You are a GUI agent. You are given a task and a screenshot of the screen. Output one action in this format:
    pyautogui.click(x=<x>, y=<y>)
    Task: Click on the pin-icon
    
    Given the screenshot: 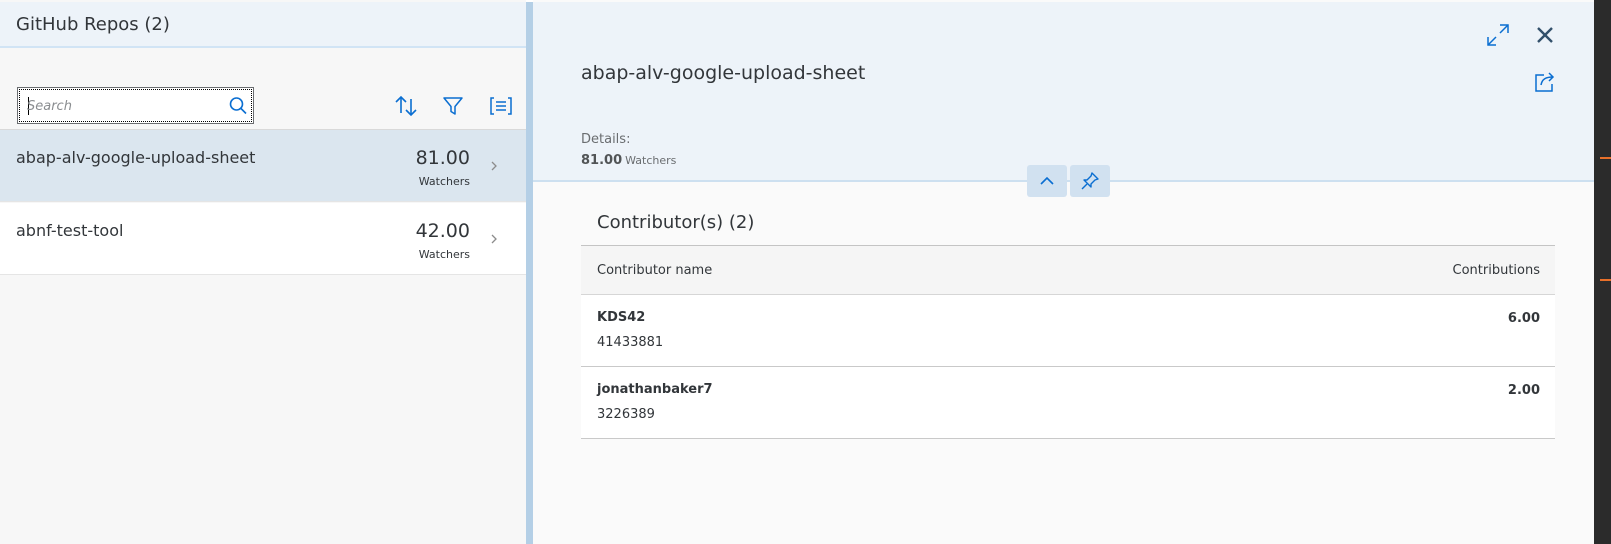 What is the action you would take?
    pyautogui.click(x=1090, y=181)
    